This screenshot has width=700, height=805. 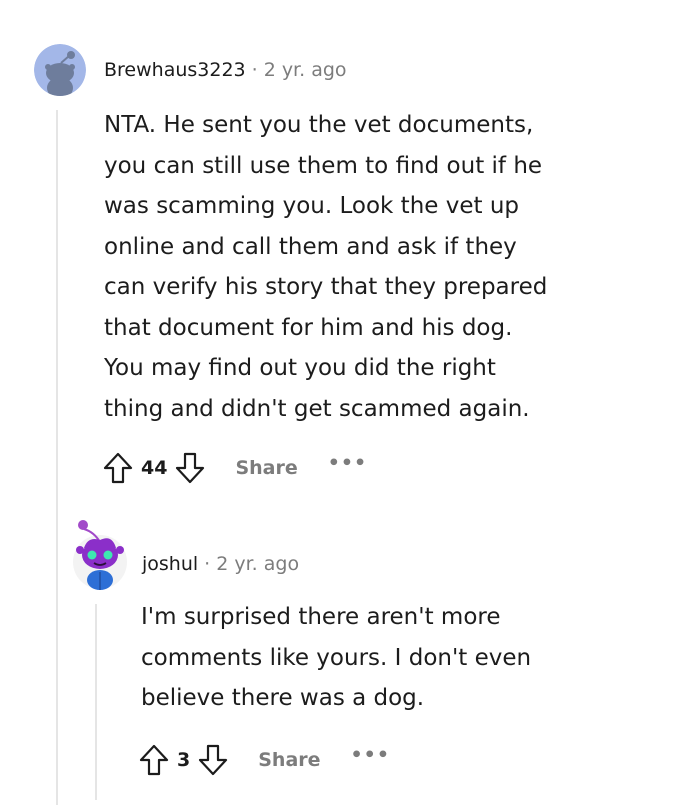 I want to click on thread-line-top, so click(x=57, y=457).